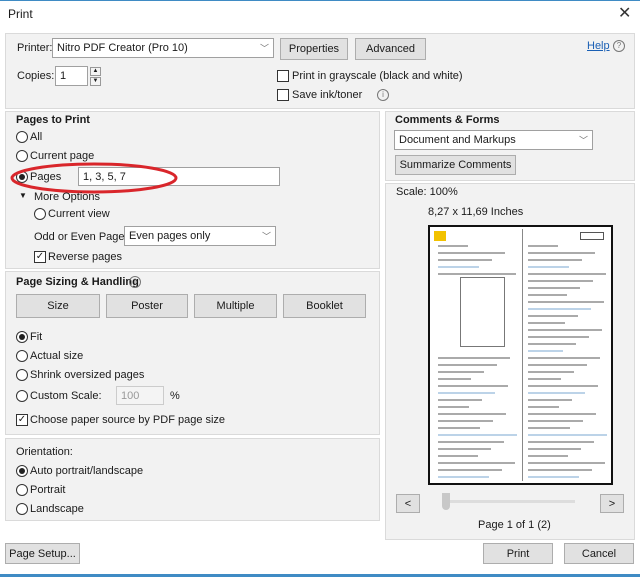  What do you see at coordinates (36, 76) in the screenshot?
I see `copies-label: Copies:` at bounding box center [36, 76].